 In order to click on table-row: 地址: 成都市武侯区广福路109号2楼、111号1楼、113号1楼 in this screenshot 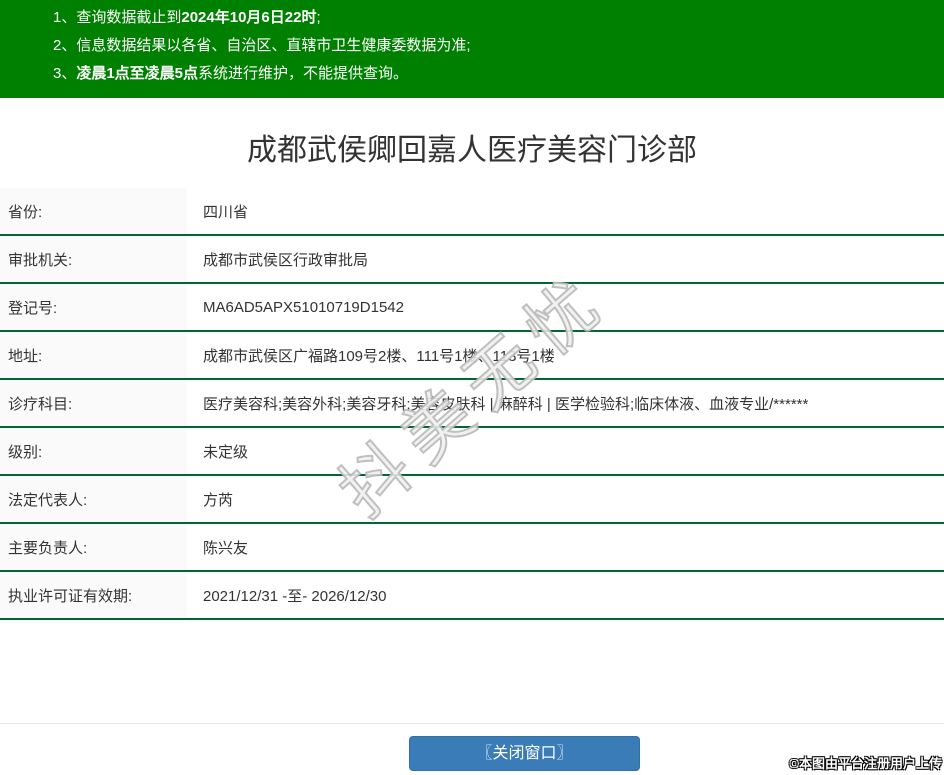, I will do `click(472, 356)`.